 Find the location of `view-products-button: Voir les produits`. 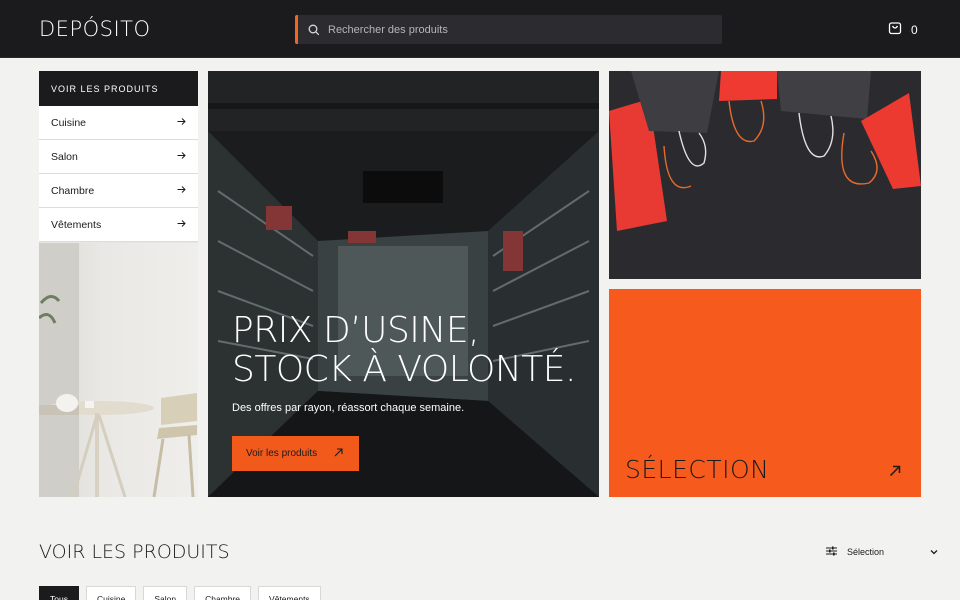

view-products-button: Voir les produits is located at coordinates (295, 453).